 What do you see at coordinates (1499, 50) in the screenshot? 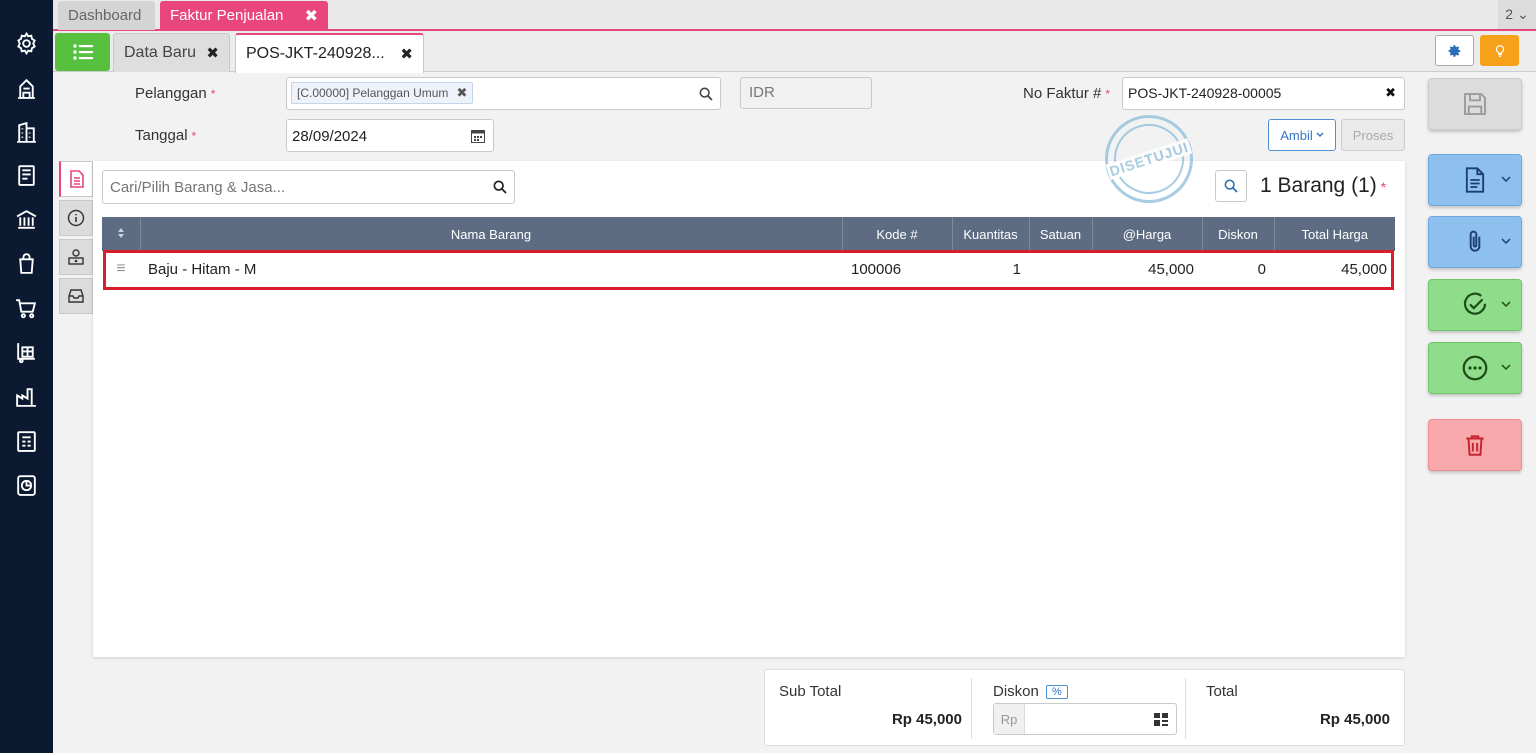
I see `tips-button` at bounding box center [1499, 50].